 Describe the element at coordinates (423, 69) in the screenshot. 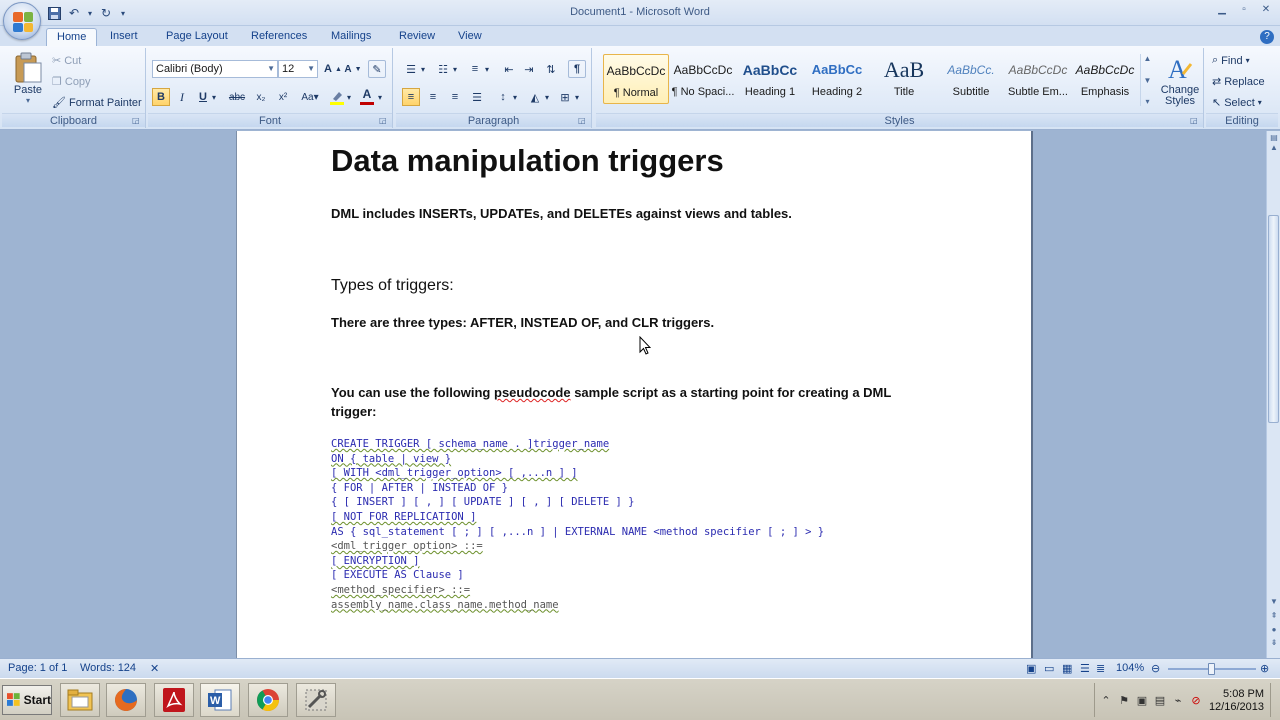

I see `bullets-dropdown-icon: ▾` at that location.